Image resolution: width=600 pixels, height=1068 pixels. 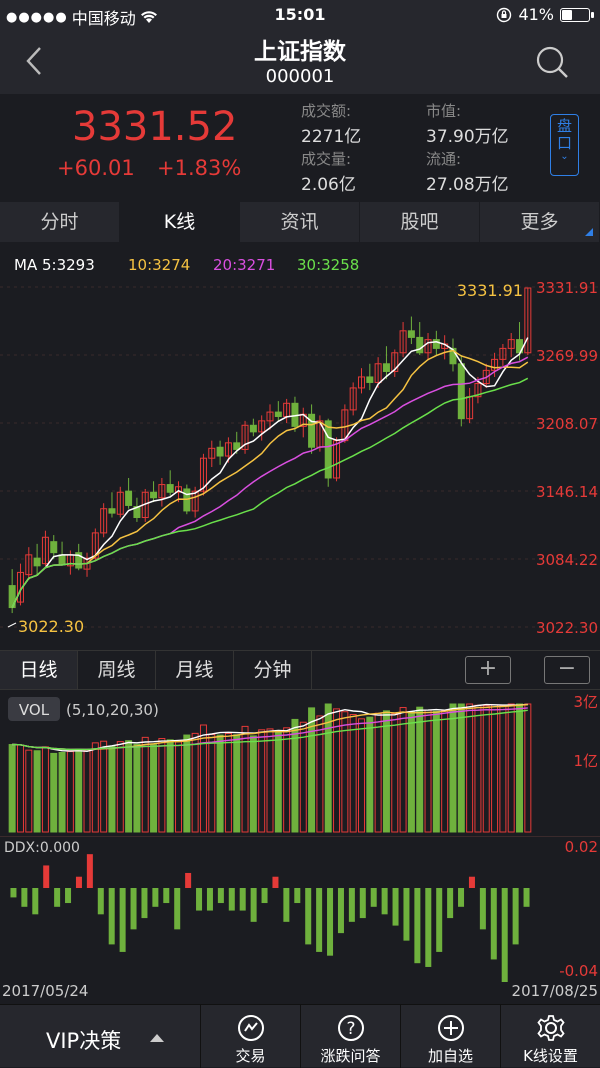 What do you see at coordinates (195, 670) in the screenshot?
I see `period-month: 月线` at bounding box center [195, 670].